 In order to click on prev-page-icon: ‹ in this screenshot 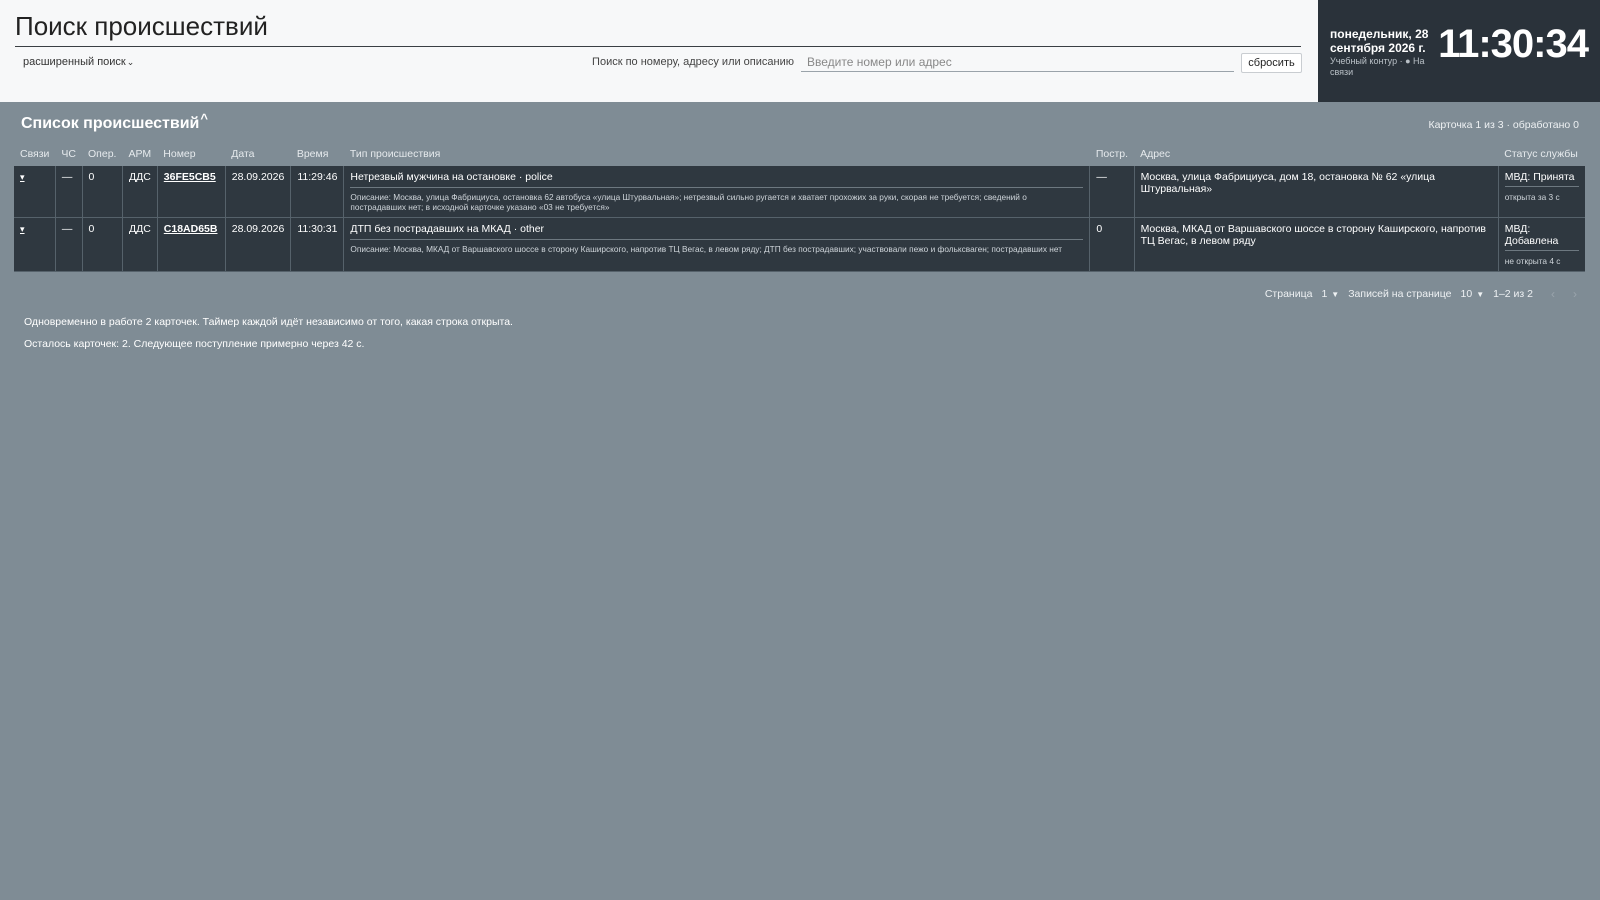, I will do `click(1553, 294)`.